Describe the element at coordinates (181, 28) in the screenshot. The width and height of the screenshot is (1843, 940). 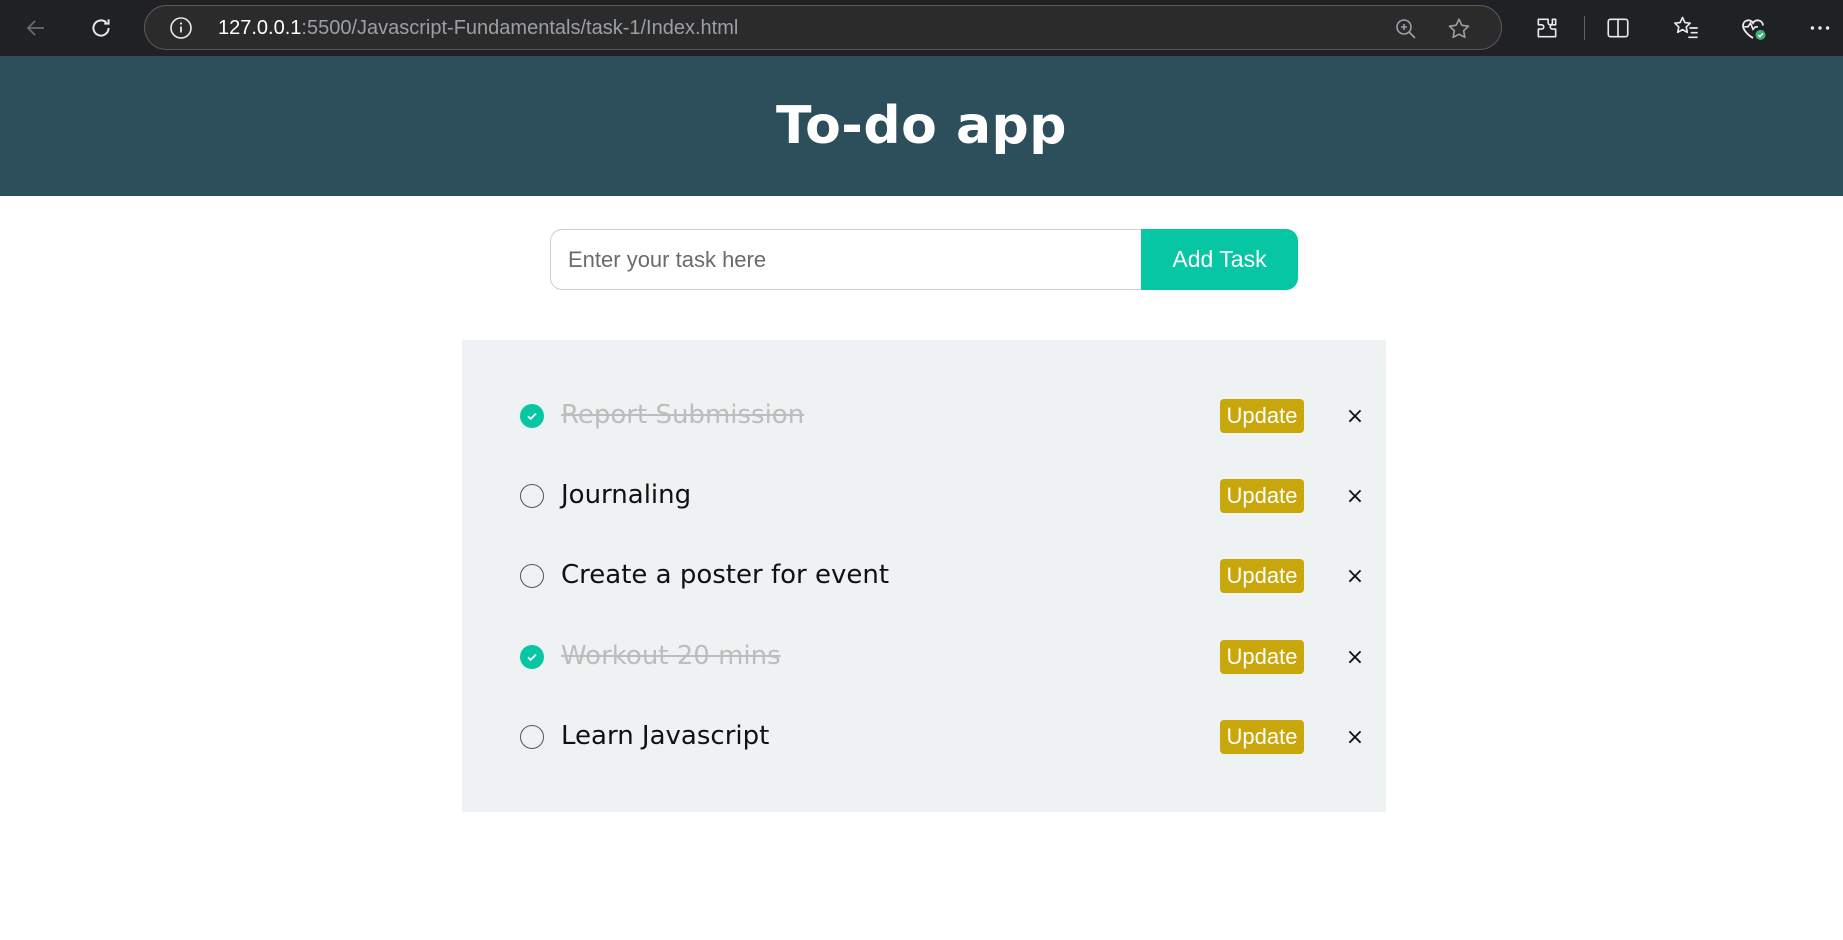
I see `site-info-icon` at that location.